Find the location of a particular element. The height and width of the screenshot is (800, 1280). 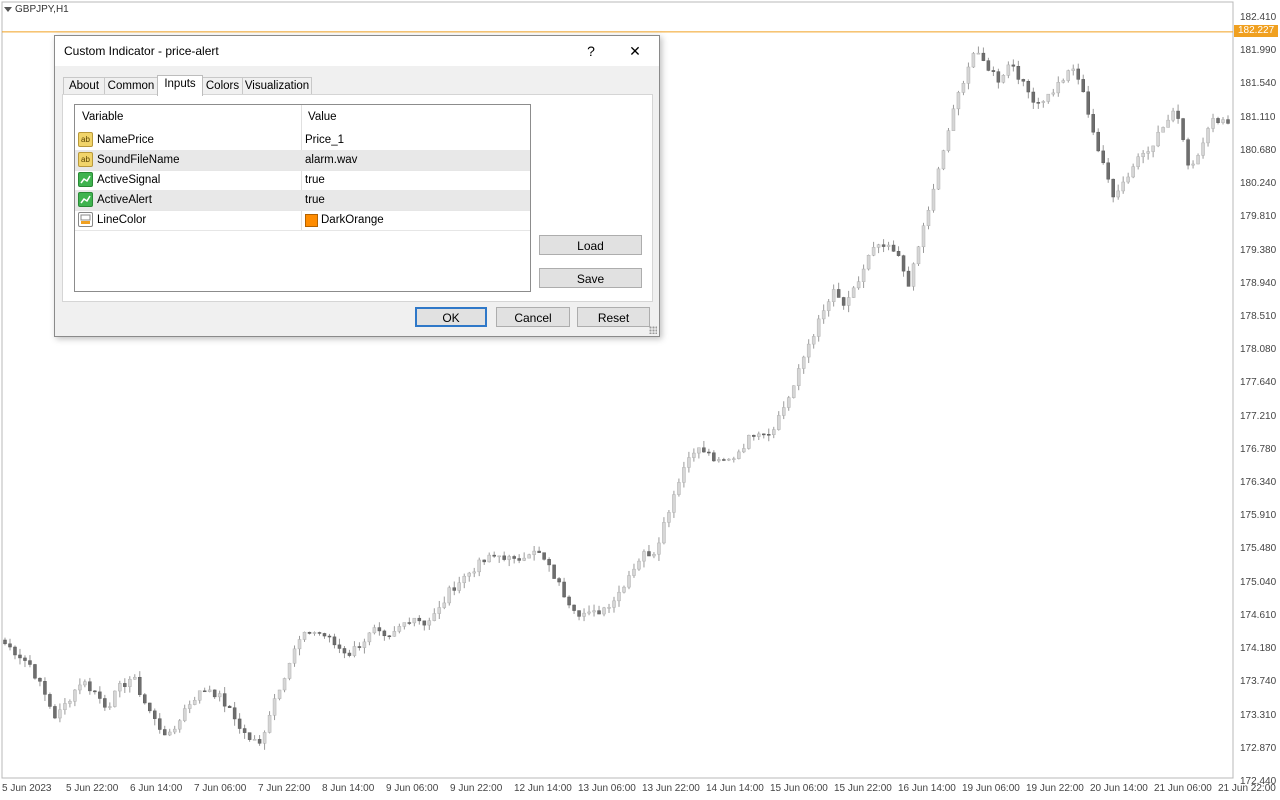

input-row-activesignal: ActiveSignal true is located at coordinates (302, 180).